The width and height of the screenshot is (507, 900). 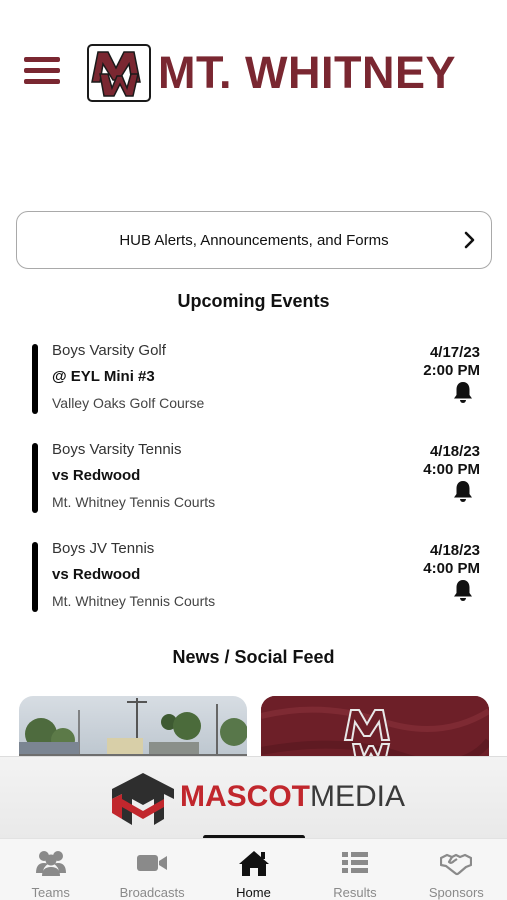 What do you see at coordinates (253, 892) in the screenshot?
I see `tab-label: Home` at bounding box center [253, 892].